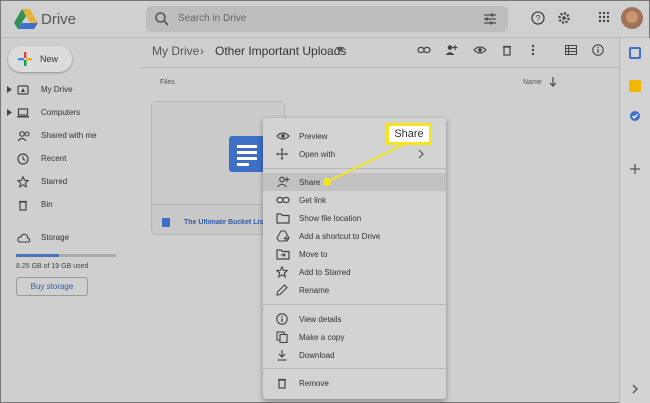 The height and width of the screenshot is (403, 650). What do you see at coordinates (282, 355) in the screenshot?
I see `download-icon` at bounding box center [282, 355].